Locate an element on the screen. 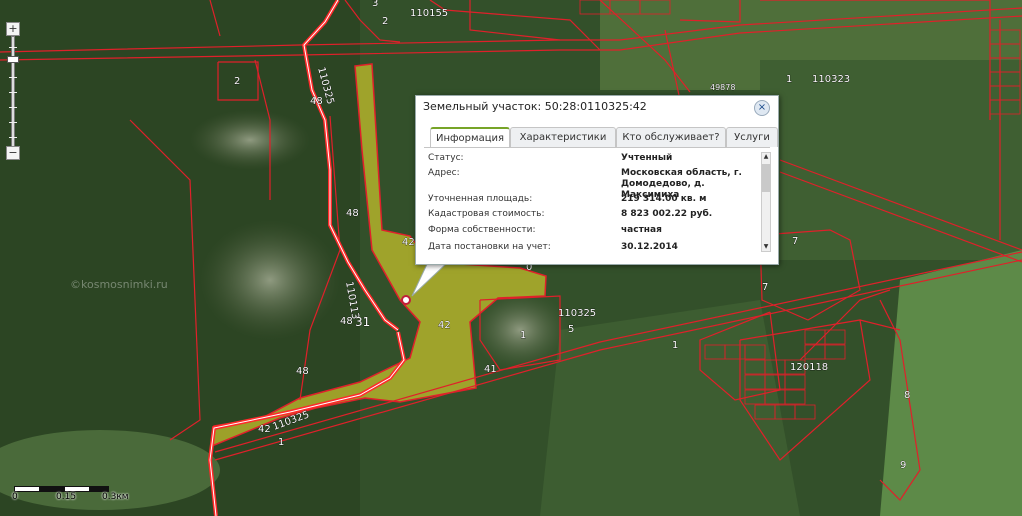 Image resolution: width=1022 pixels, height=516 pixels. tab-information: Информация is located at coordinates (470, 137).